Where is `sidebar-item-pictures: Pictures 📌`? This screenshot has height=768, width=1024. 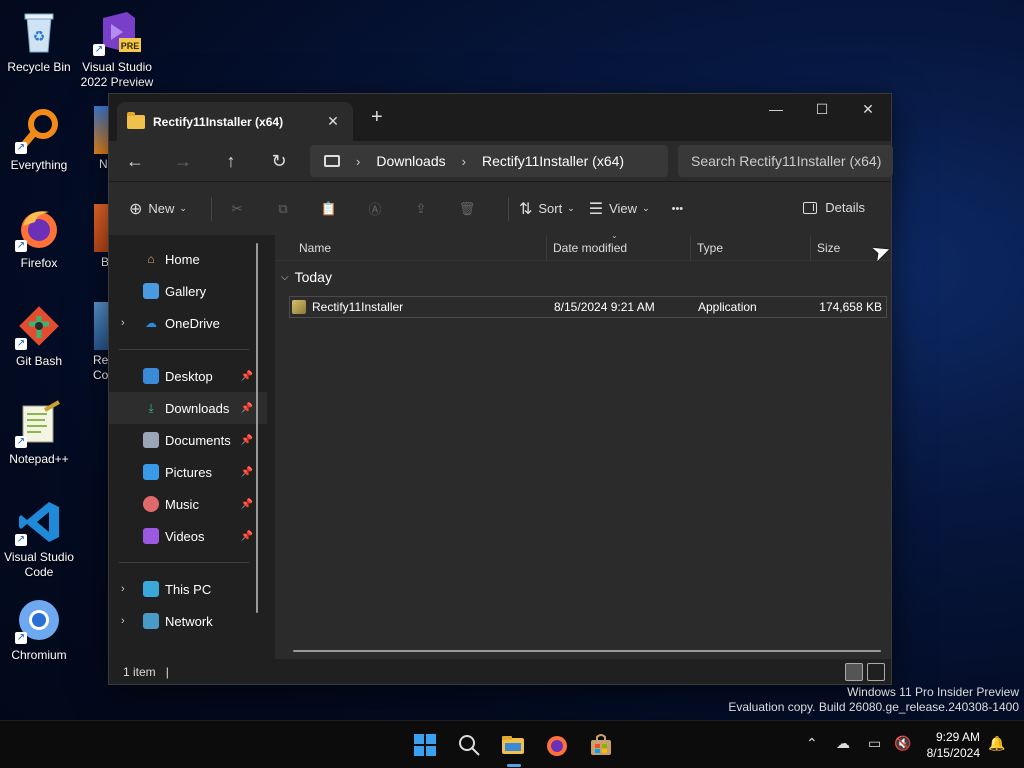
sidebar-item-pictures: Pictures 📌 is located at coordinates (188, 472).